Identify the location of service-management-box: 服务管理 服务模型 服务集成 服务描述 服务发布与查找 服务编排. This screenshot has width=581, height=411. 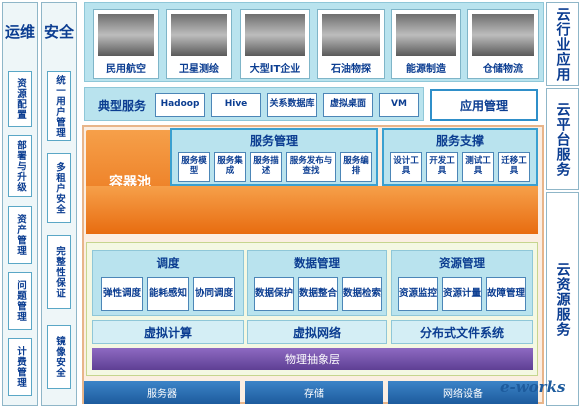
(274, 157).